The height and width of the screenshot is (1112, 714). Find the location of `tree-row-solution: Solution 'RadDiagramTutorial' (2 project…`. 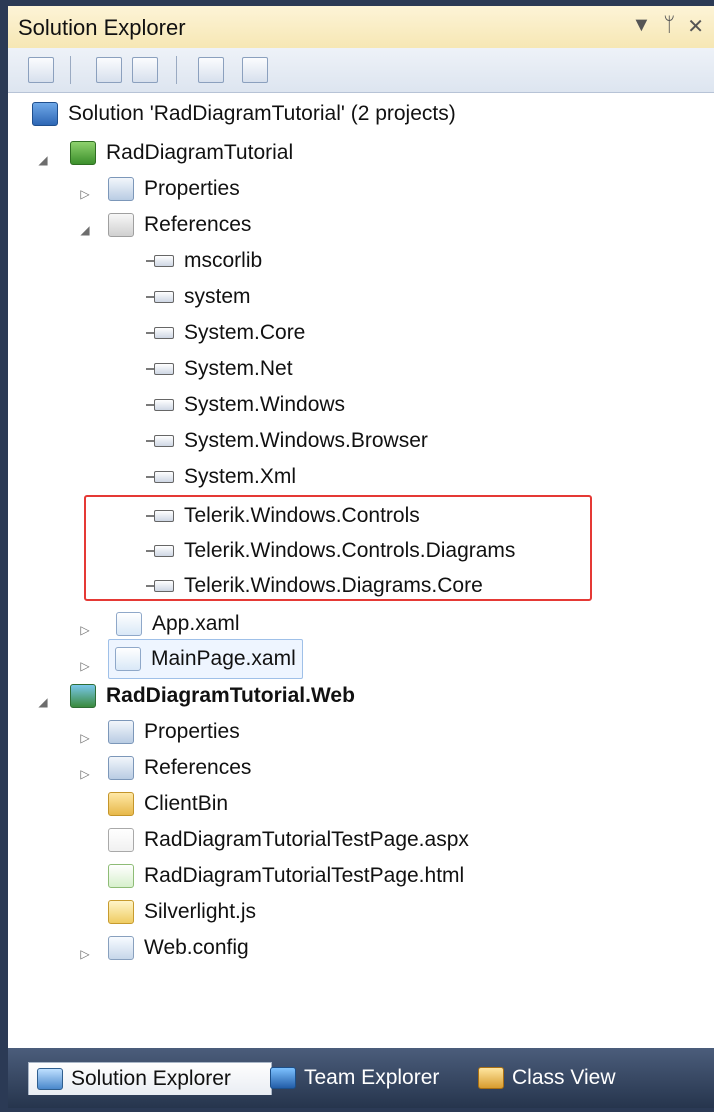

tree-row-solution: Solution 'RadDiagramTutorial' (2 project… is located at coordinates (244, 114).